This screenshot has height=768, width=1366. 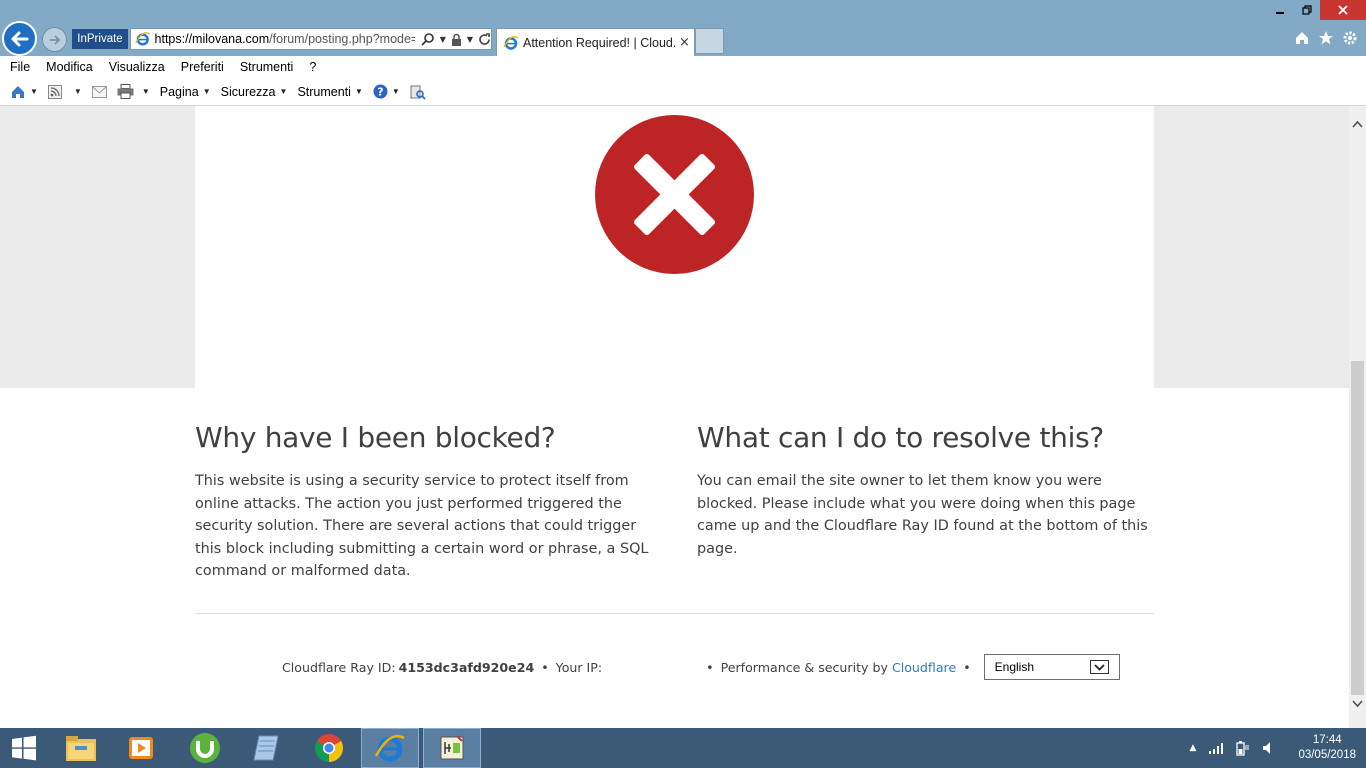 I want to click on scroll-down-icon, so click(x=1357, y=704).